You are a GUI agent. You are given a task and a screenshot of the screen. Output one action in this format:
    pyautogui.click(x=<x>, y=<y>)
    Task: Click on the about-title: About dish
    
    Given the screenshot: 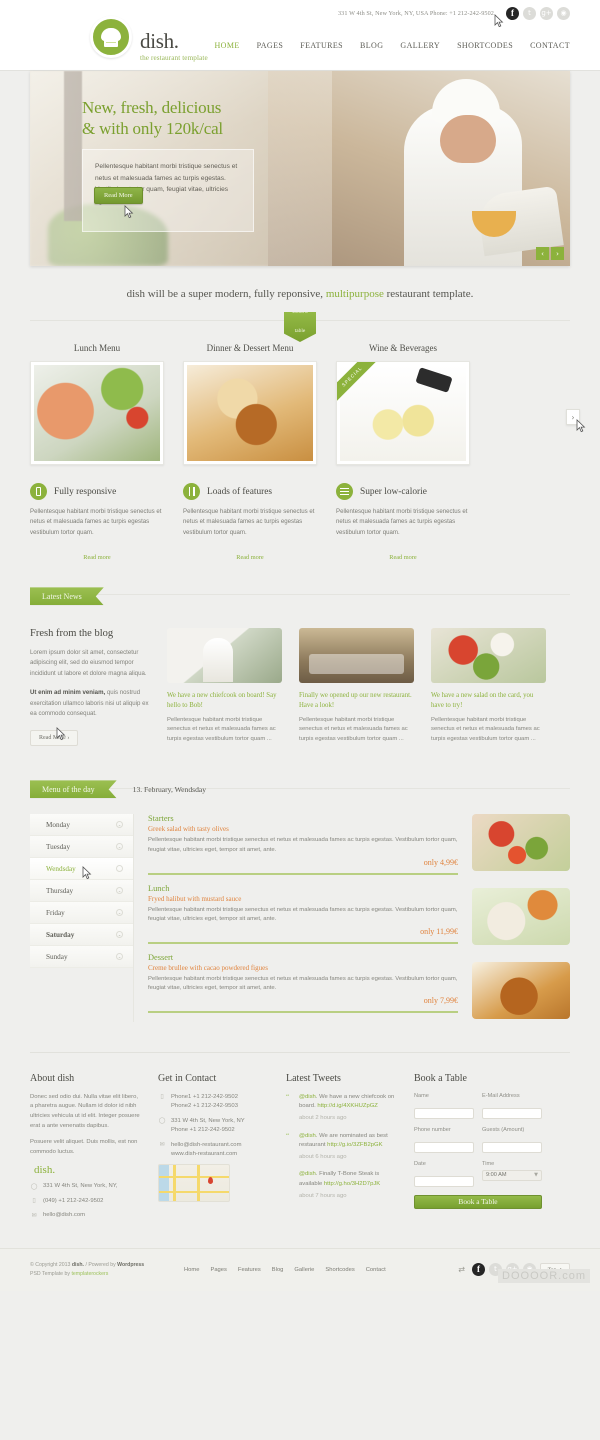 What is the action you would take?
    pyautogui.click(x=52, y=1078)
    